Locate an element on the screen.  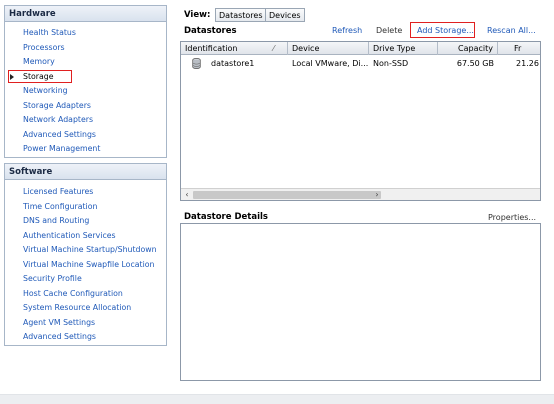
nav-power-management: Power Management is located at coordinates (61, 149).